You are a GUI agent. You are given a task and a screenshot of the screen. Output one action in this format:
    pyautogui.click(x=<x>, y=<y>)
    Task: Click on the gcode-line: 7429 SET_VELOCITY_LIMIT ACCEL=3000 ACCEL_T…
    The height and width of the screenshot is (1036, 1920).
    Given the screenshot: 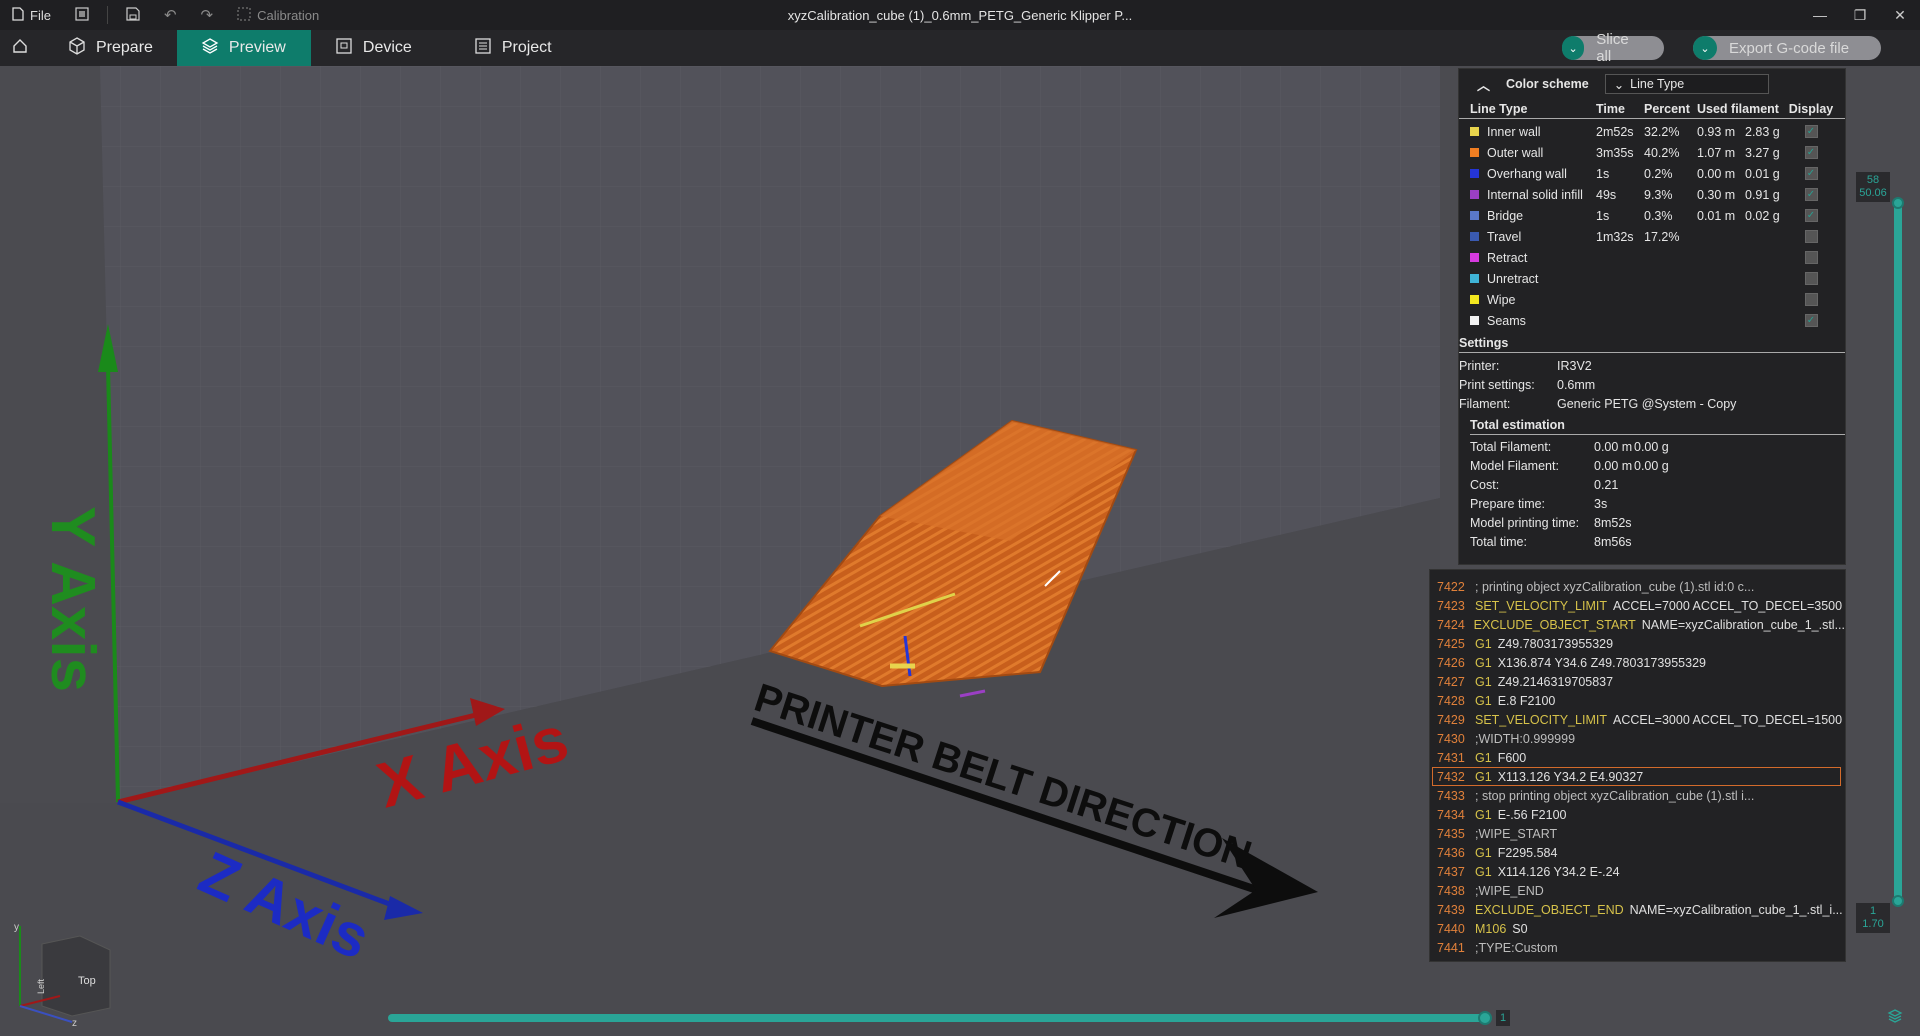 What is the action you would take?
    pyautogui.click(x=1637, y=719)
    